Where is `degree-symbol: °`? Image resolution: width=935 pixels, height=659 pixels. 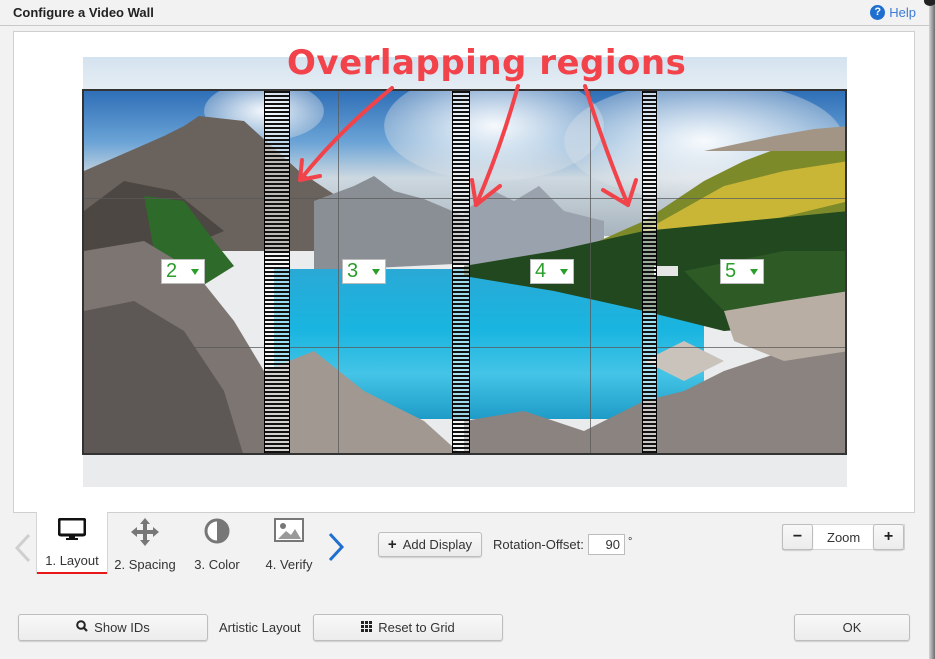
degree-symbol: ° is located at coordinates (630, 542).